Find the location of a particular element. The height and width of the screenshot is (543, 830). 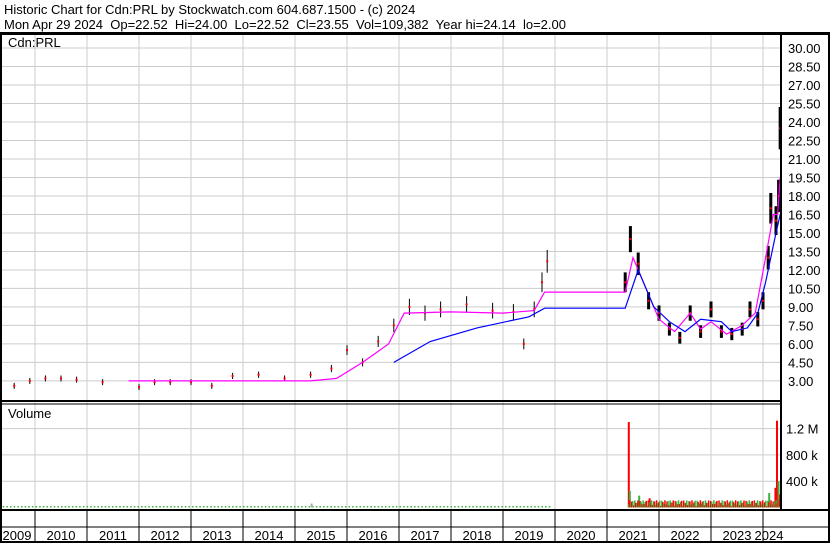

price-tick-label: 21.00 is located at coordinates (804, 159).